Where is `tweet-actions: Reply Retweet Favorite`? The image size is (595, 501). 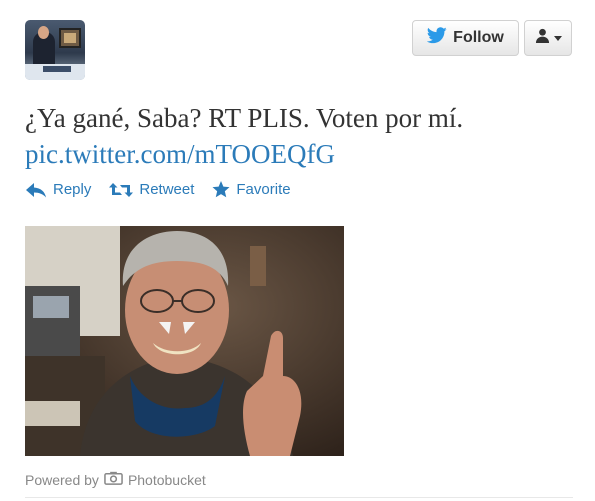 tweet-actions: Reply Retweet Favorite is located at coordinates (158, 189).